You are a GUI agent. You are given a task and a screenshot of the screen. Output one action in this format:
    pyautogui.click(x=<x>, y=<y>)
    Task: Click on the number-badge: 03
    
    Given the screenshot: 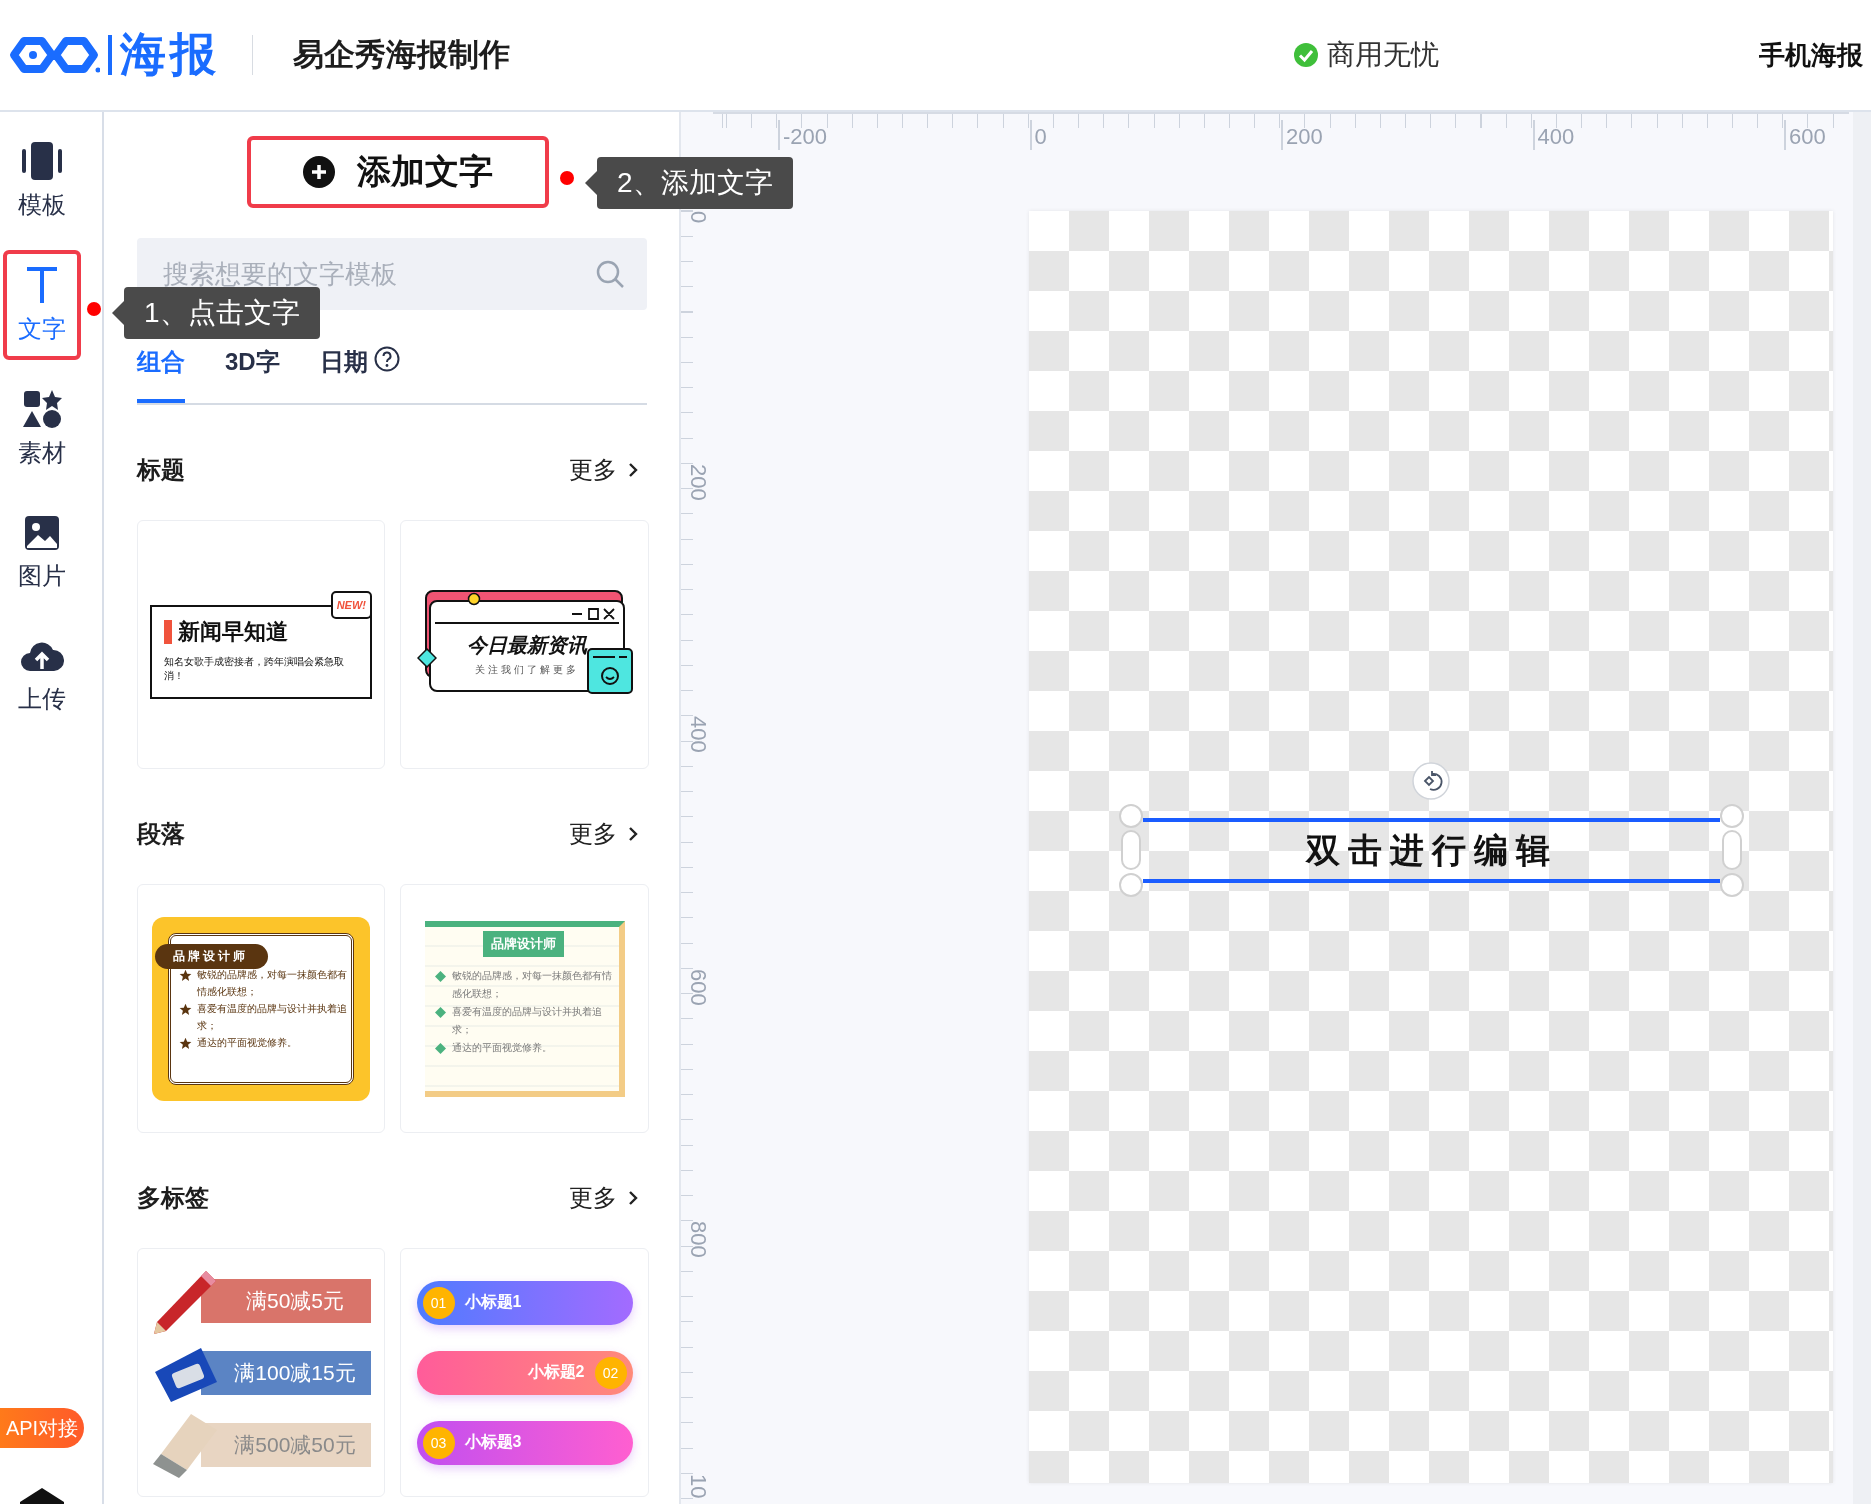 What is the action you would take?
    pyautogui.click(x=438, y=1442)
    